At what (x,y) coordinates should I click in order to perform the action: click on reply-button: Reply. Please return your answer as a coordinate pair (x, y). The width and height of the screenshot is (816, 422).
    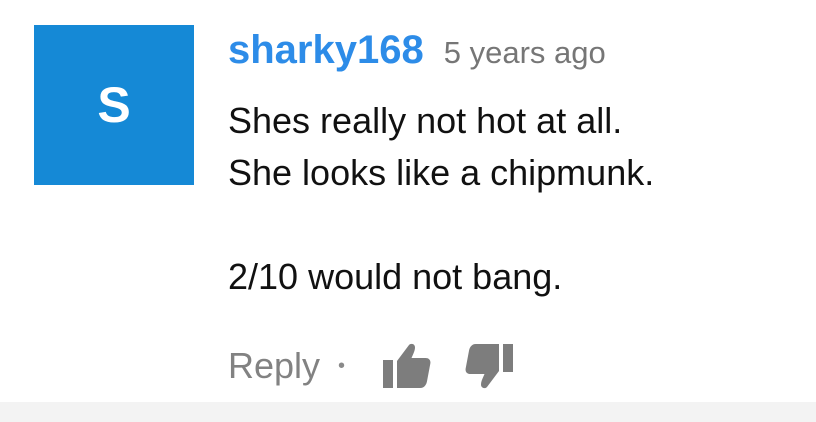
    Looking at the image, I should click on (274, 366).